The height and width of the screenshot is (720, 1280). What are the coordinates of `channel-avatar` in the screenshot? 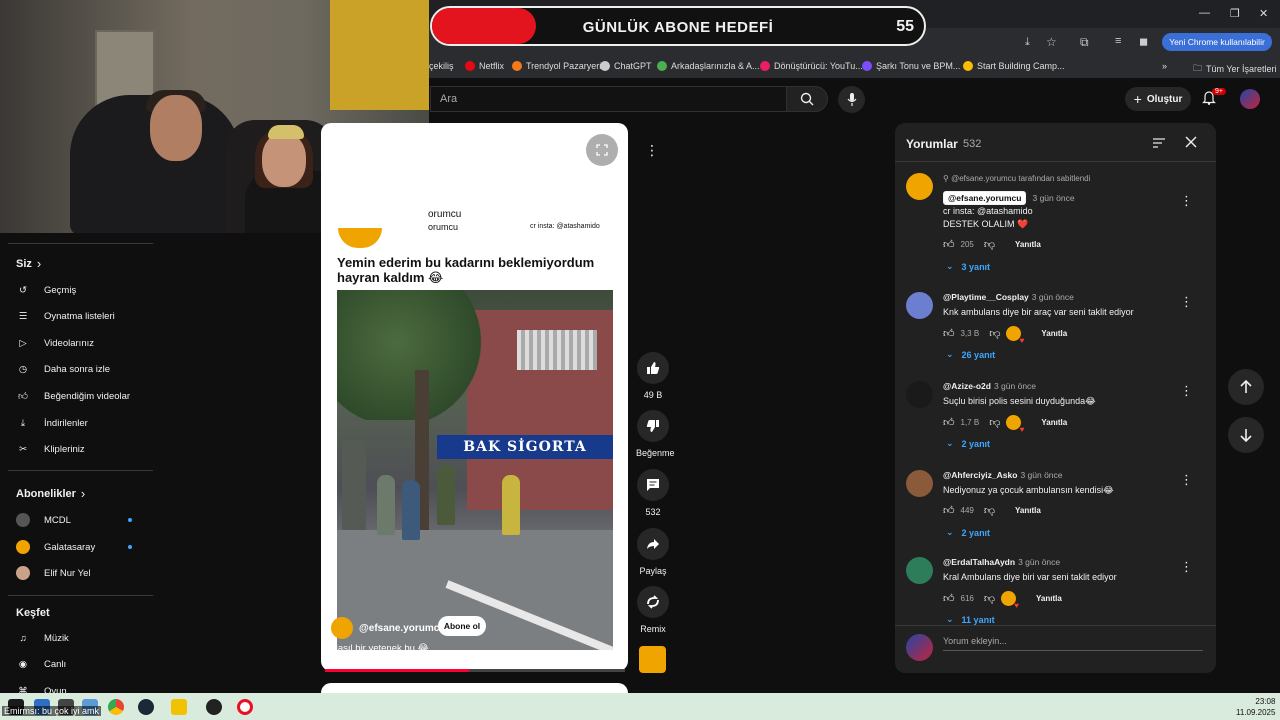 It's located at (342, 628).